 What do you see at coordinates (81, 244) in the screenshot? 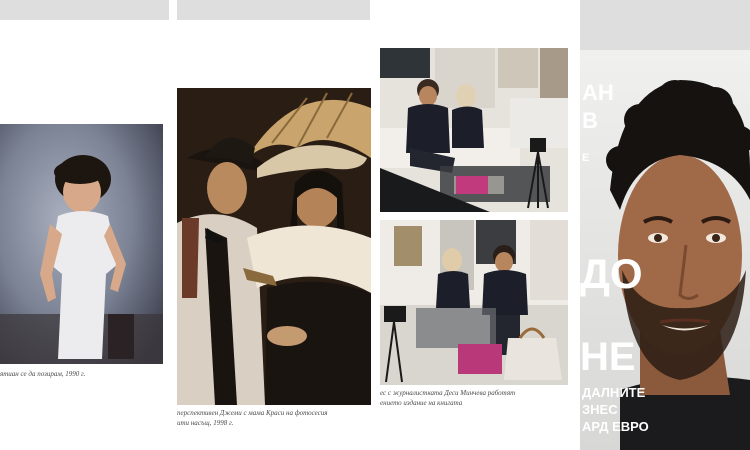
I see `child-portrait-photo` at bounding box center [81, 244].